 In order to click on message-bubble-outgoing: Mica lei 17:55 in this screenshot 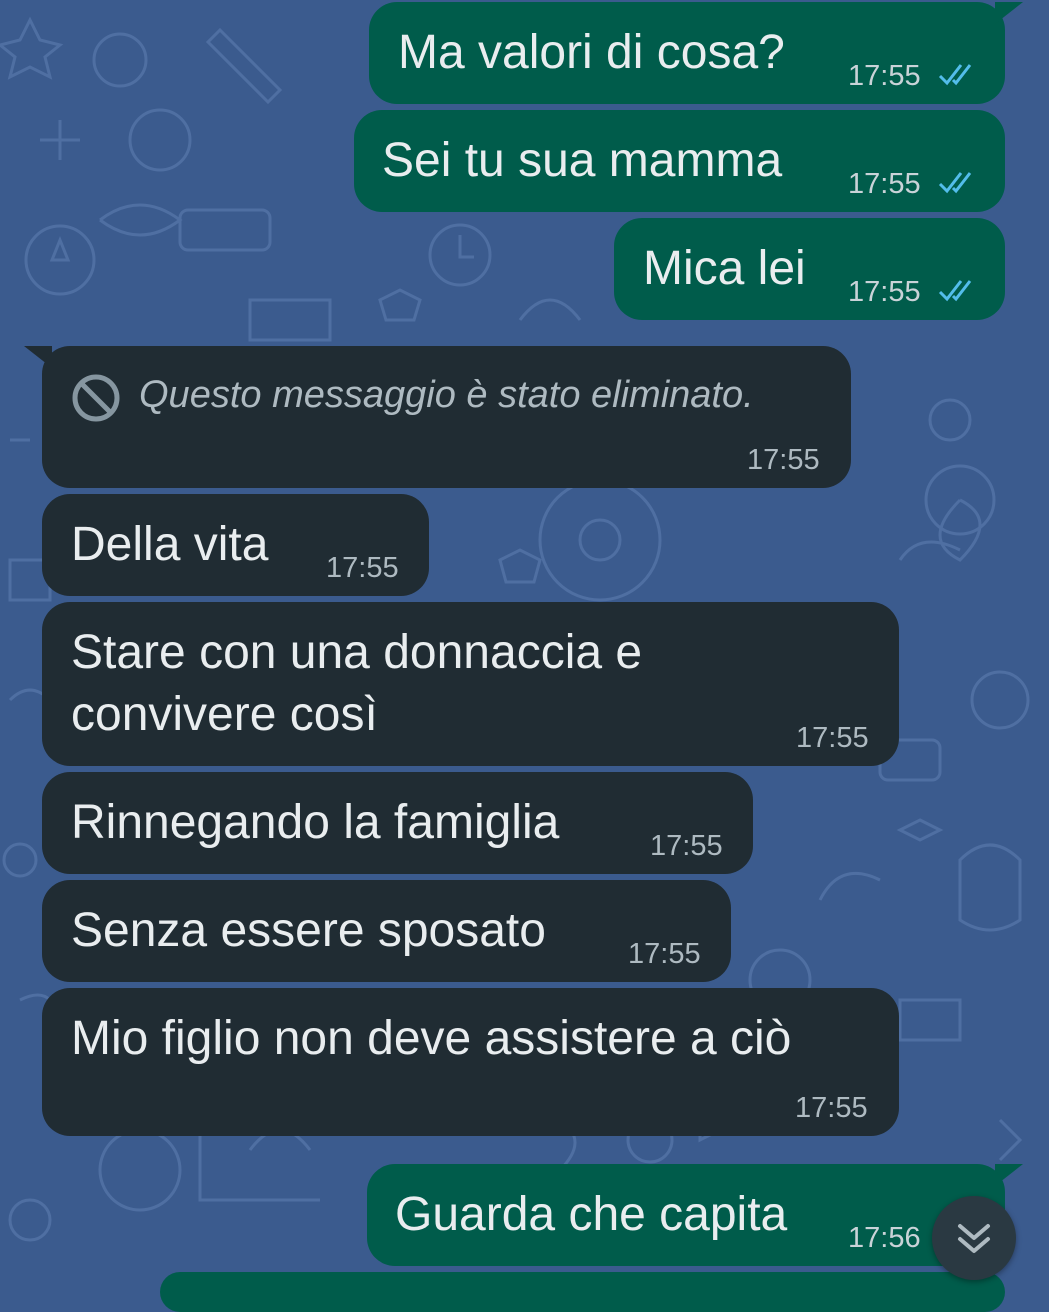, I will do `click(809, 269)`.